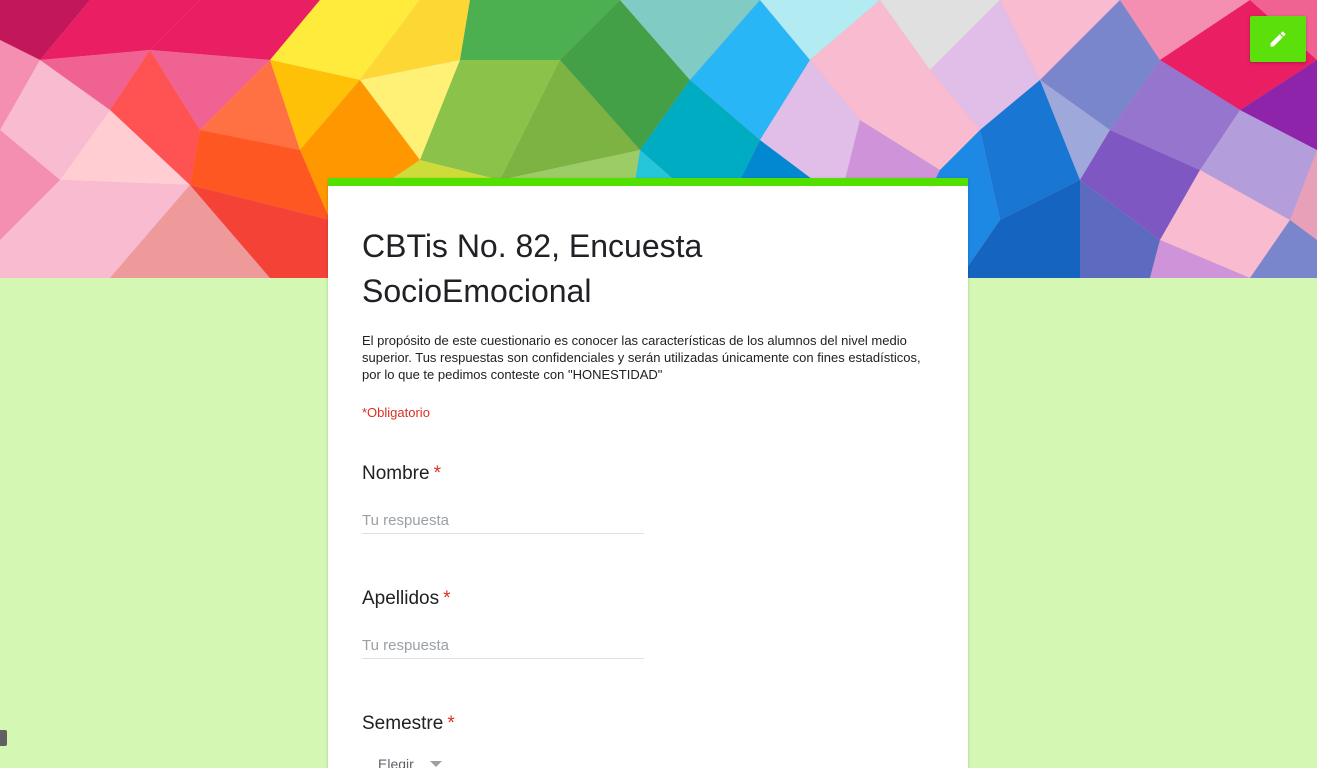 Image resolution: width=1317 pixels, height=768 pixels. I want to click on semestre-select: Elegir, so click(422, 758).